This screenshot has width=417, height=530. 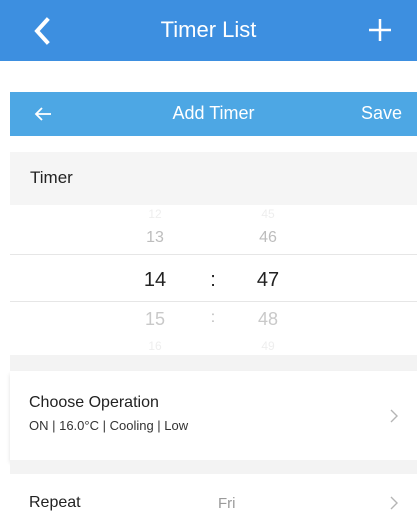 I want to click on repeat-value: Fri, so click(x=227, y=503).